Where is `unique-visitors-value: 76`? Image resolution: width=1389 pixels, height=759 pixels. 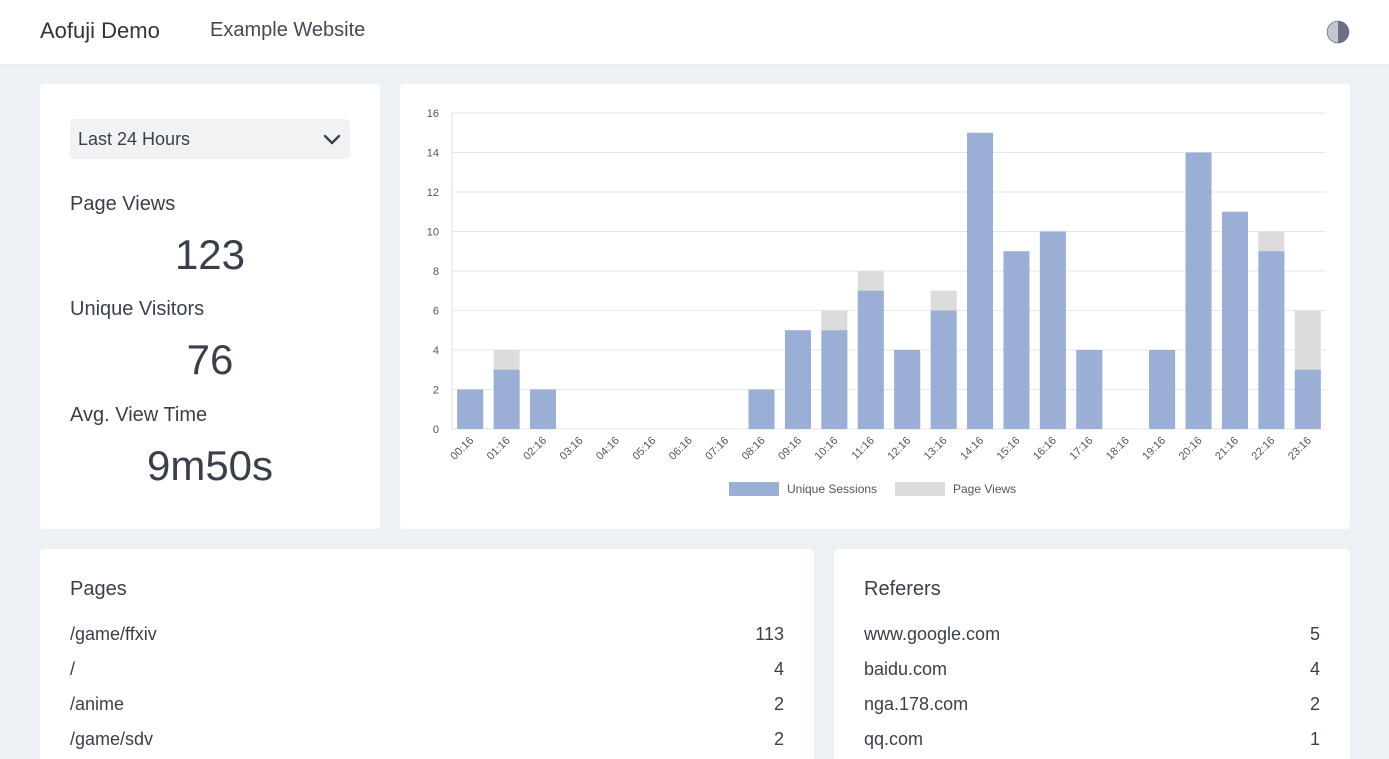
unique-visitors-value: 76 is located at coordinates (210, 359).